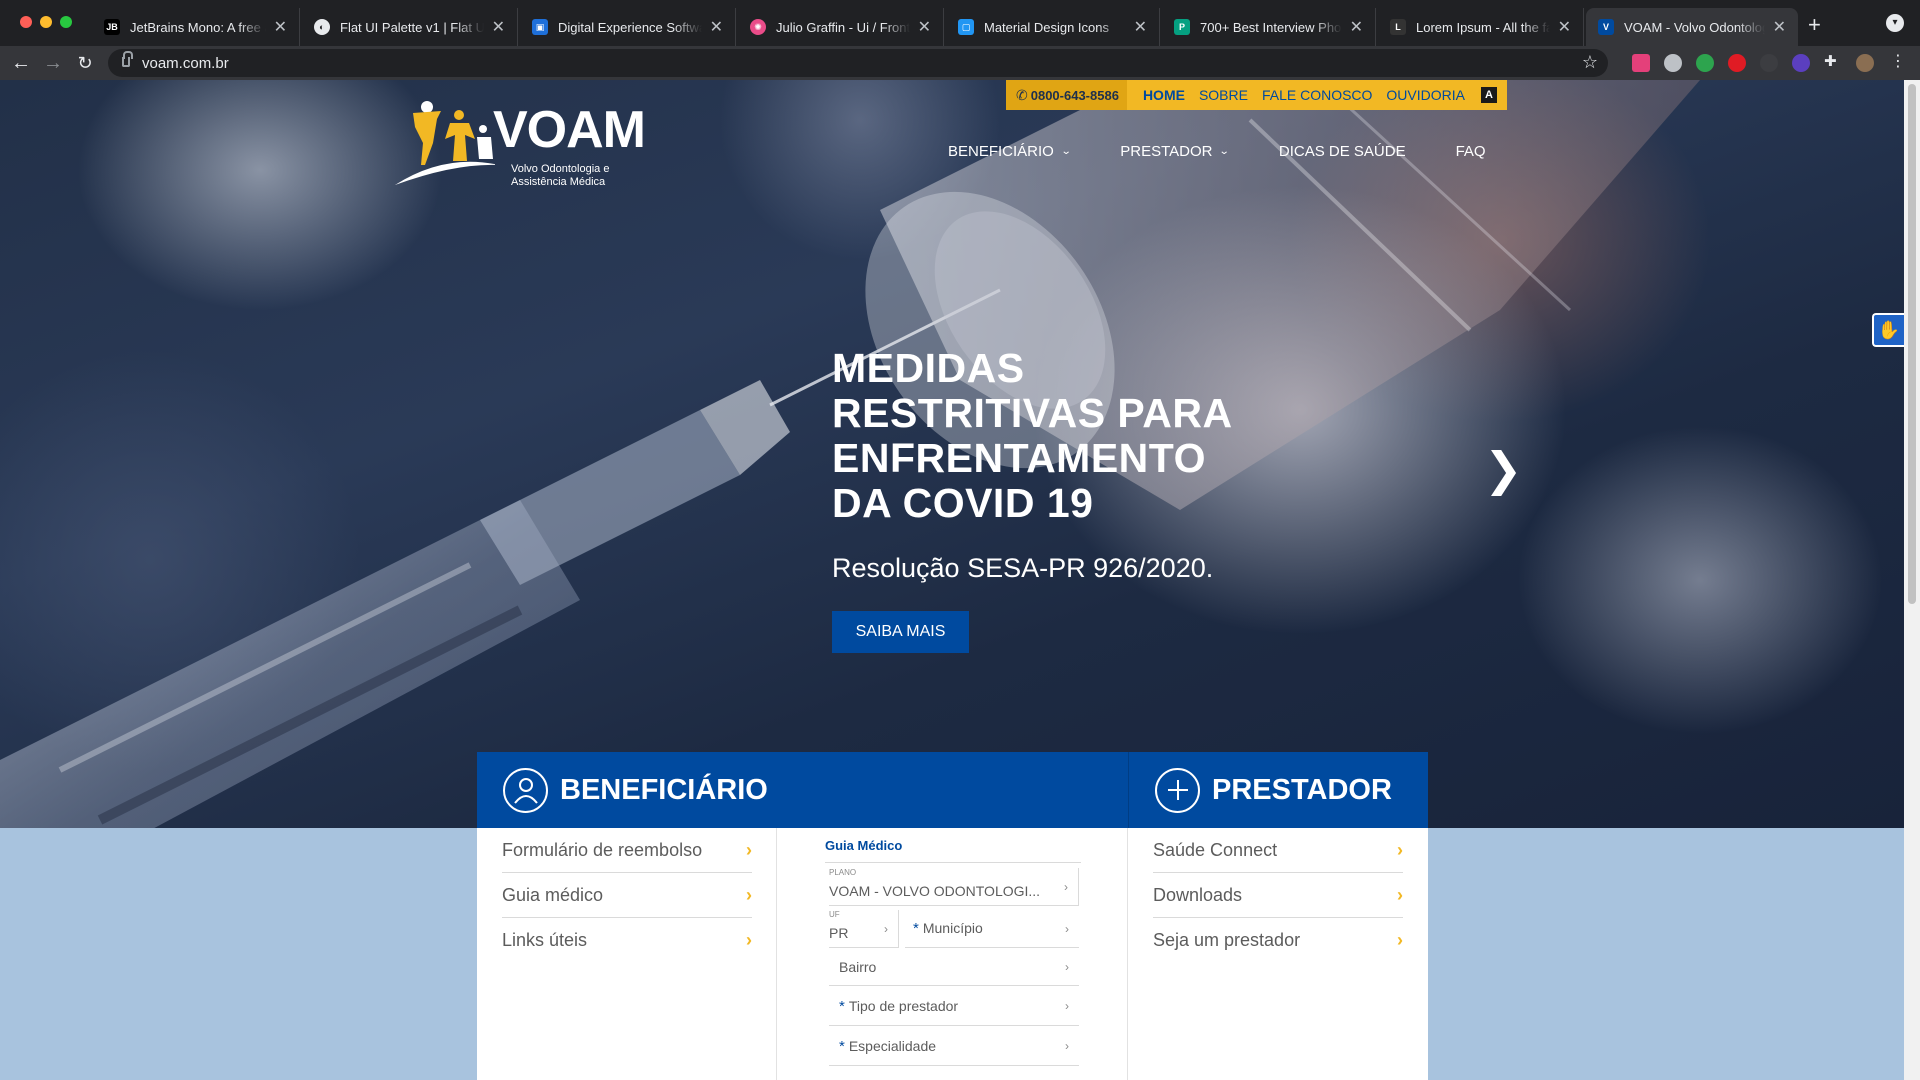  I want to click on carousel-next-icon: ❯, so click(1503, 469).